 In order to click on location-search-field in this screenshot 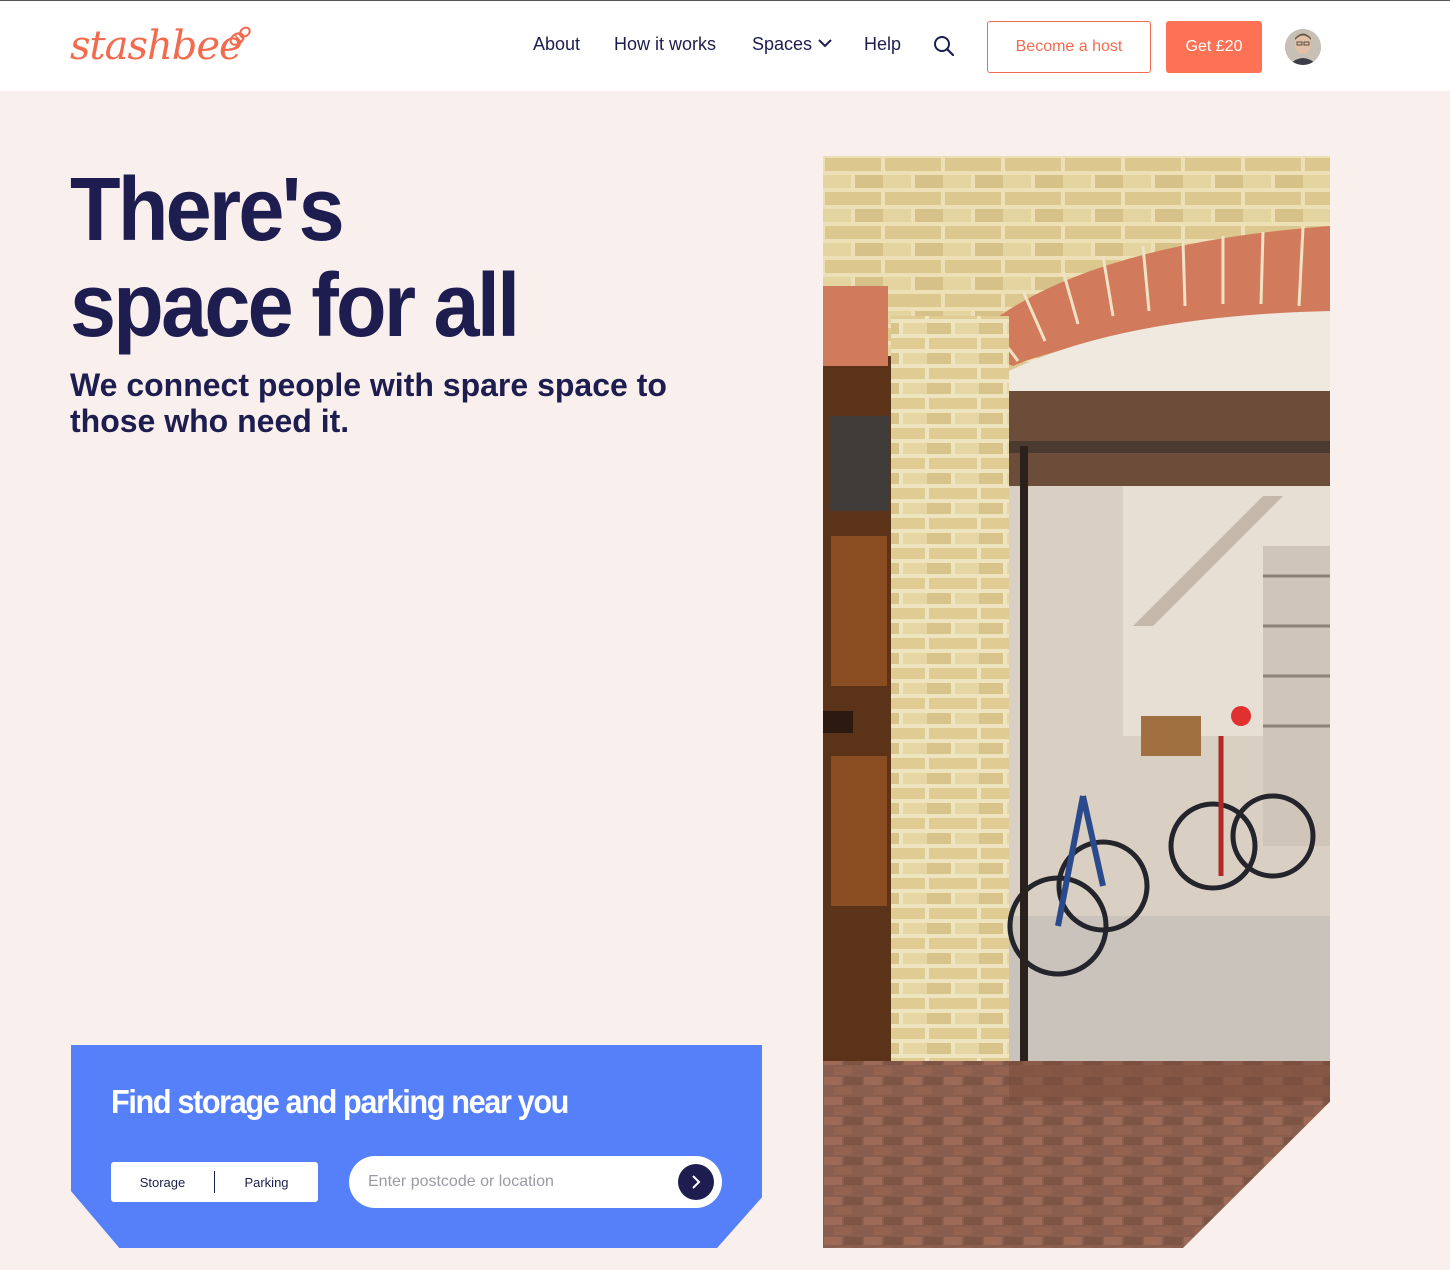, I will do `click(535, 1182)`.